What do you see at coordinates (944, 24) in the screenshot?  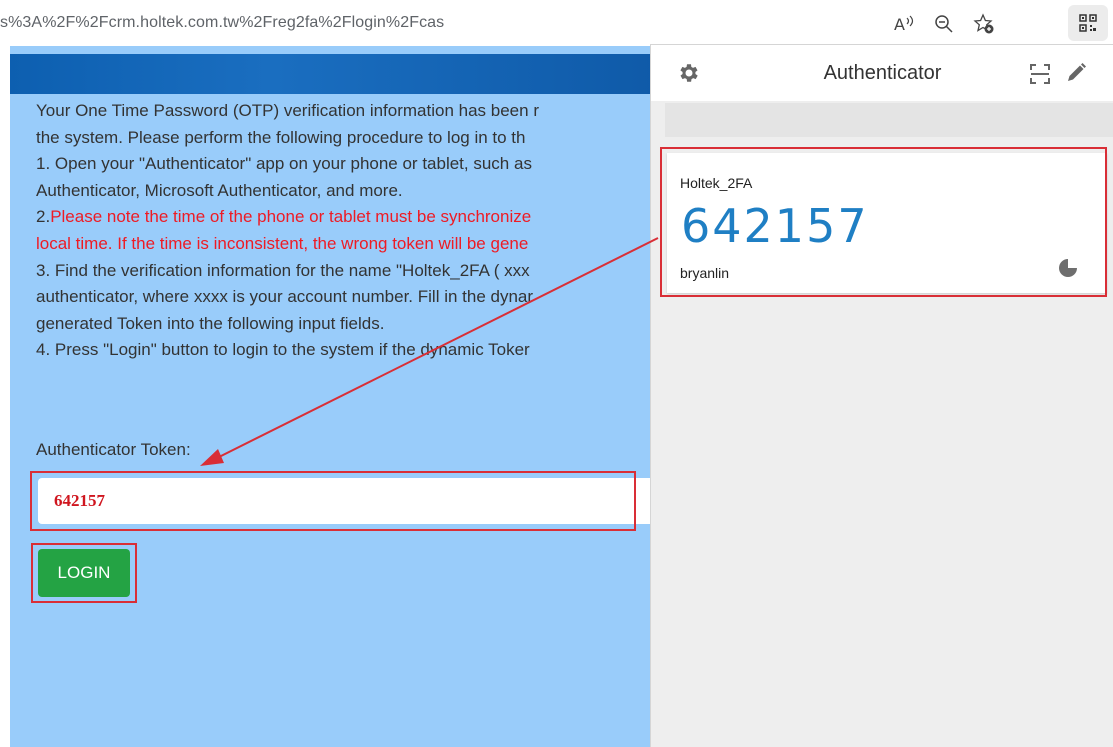 I see `zoom-out-icon` at bounding box center [944, 24].